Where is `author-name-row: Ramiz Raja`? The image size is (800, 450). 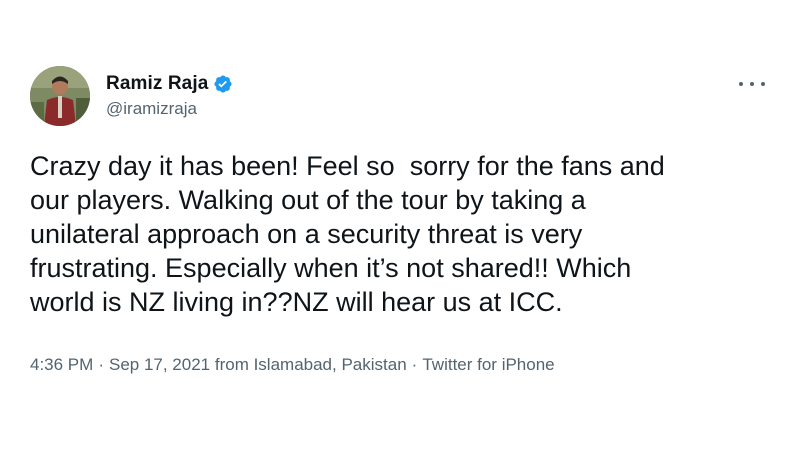 author-name-row: Ramiz Raja is located at coordinates (169, 84).